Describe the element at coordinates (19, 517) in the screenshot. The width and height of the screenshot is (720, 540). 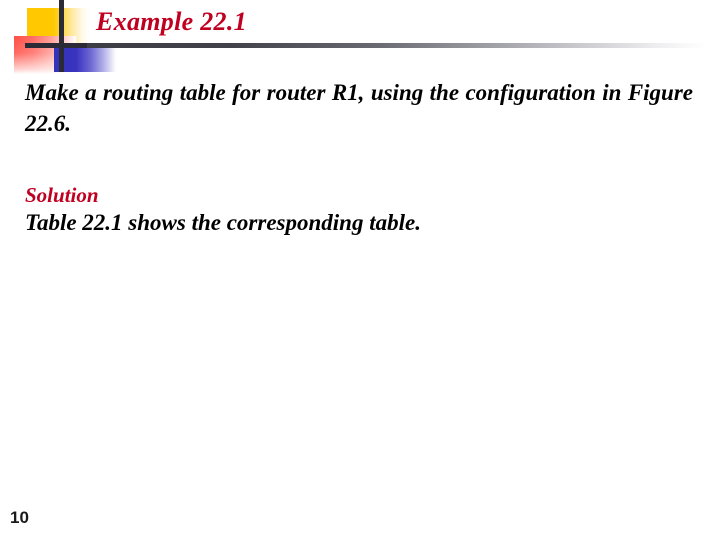
I see `page-number: 10` at that location.